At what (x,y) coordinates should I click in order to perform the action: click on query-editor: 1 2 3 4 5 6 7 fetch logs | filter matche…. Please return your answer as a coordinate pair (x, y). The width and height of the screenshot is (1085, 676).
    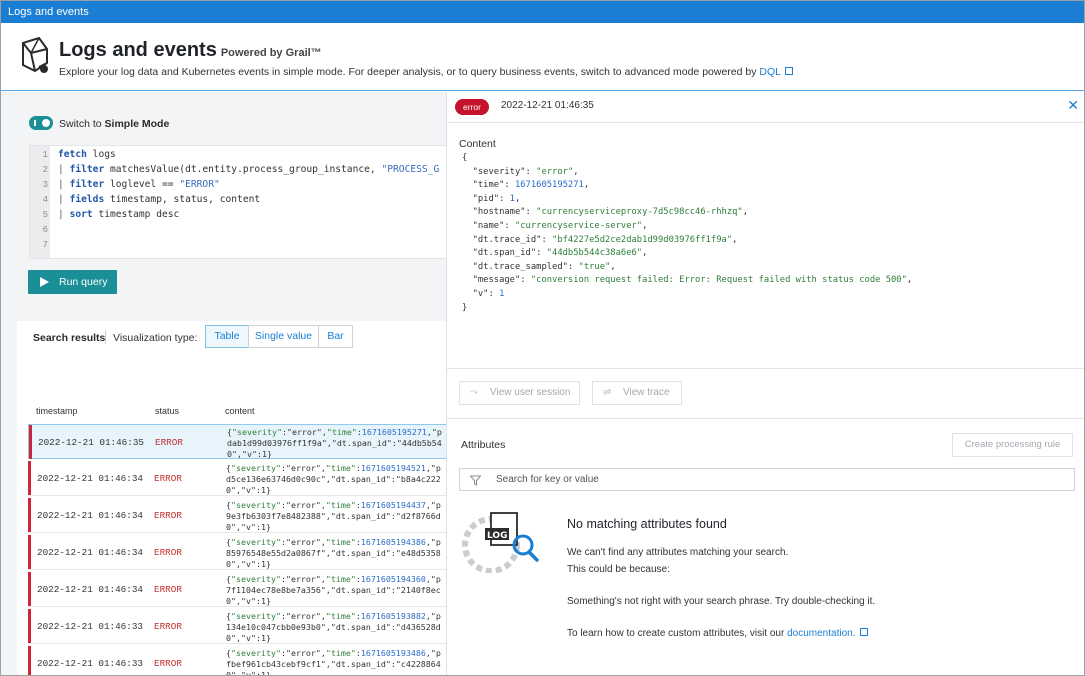
    Looking at the image, I should click on (237, 202).